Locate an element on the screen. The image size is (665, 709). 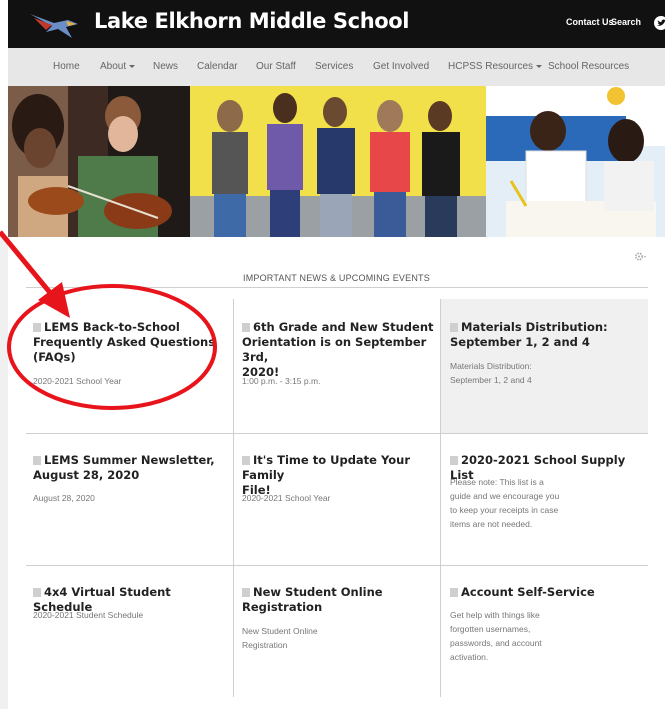
nav-calendar: Calendar is located at coordinates (217, 66).